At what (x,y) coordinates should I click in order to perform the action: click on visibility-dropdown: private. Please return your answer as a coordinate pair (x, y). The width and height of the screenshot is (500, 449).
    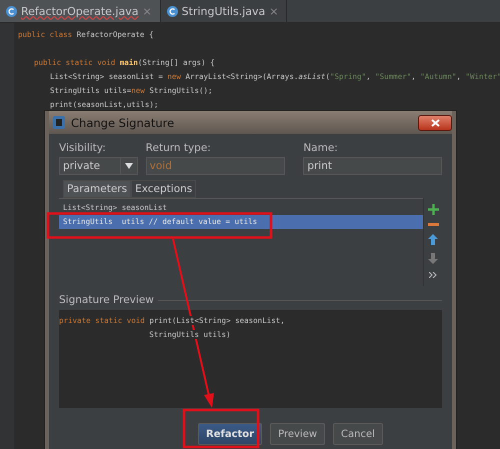
    Looking at the image, I should click on (98, 166).